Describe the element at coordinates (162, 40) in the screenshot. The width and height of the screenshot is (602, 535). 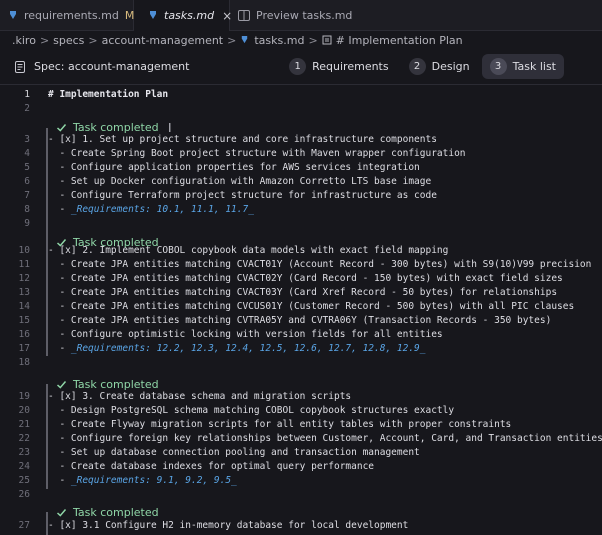
I see `breadcrumb-item: account-management` at that location.